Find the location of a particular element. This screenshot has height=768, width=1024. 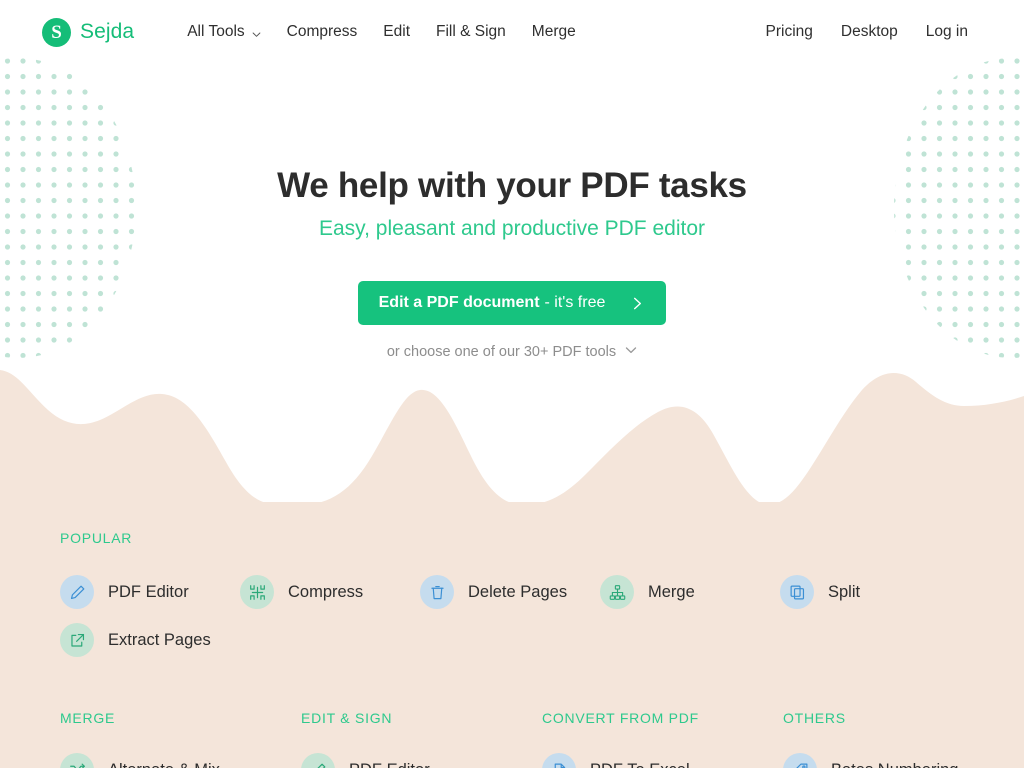

nav-item-edit: Edit is located at coordinates (396, 32).